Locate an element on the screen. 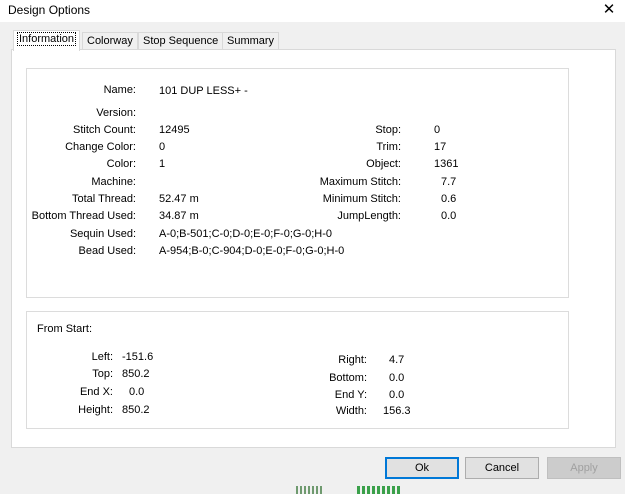 This screenshot has height=494, width=625. width-value: 156.3 is located at coordinates (397, 411).